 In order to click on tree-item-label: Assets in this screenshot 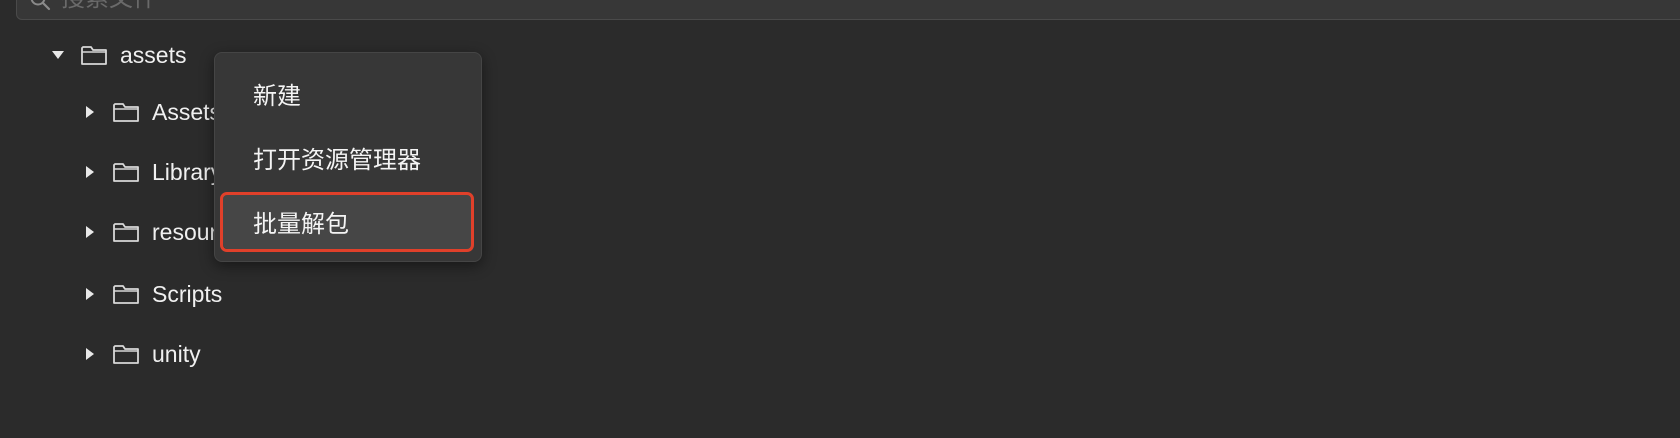, I will do `click(187, 112)`.